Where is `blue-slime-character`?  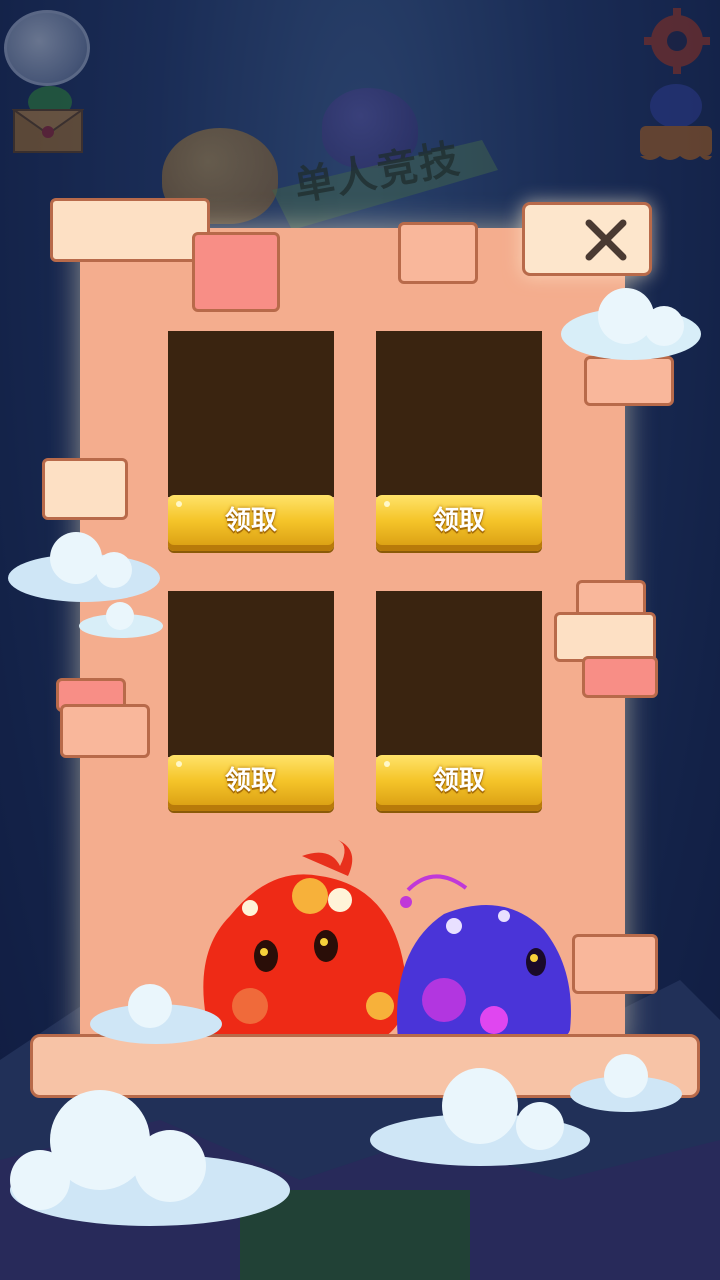 blue-slime-character is located at coordinates (483, 957).